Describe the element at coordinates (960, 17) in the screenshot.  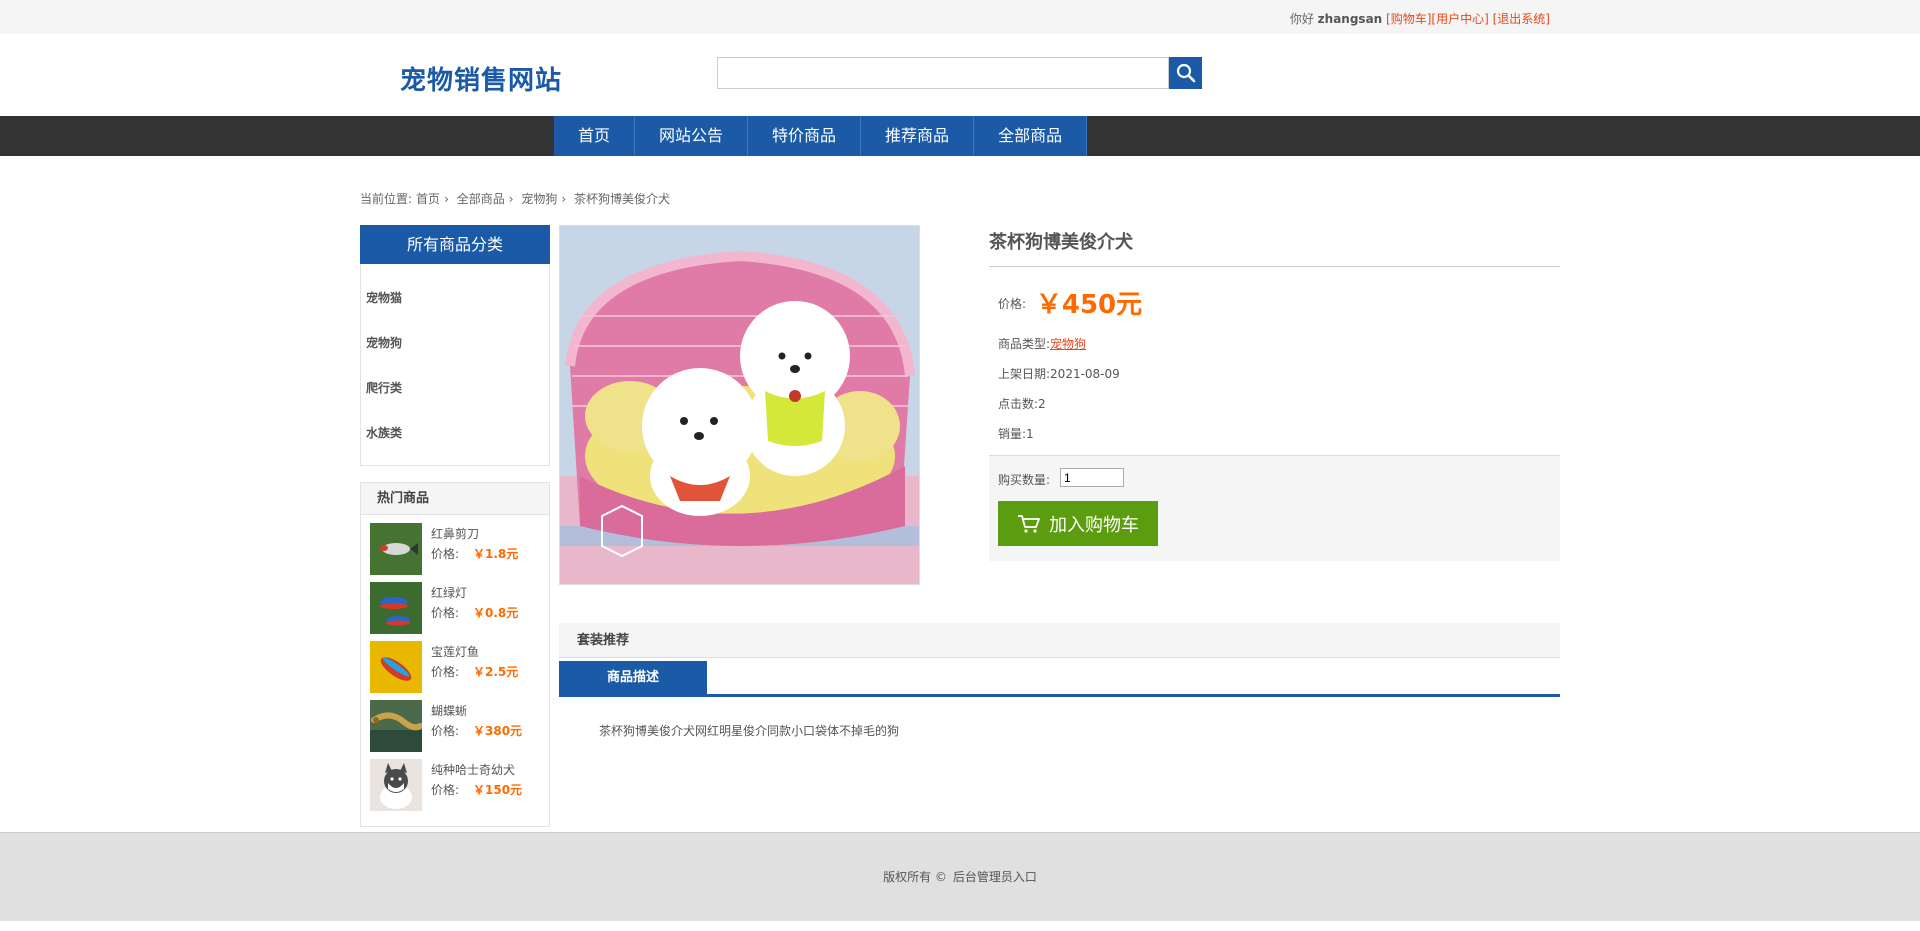
I see `top-bar: 你好 zhangsan [购物车][用户中心] [退出系统]` at that location.